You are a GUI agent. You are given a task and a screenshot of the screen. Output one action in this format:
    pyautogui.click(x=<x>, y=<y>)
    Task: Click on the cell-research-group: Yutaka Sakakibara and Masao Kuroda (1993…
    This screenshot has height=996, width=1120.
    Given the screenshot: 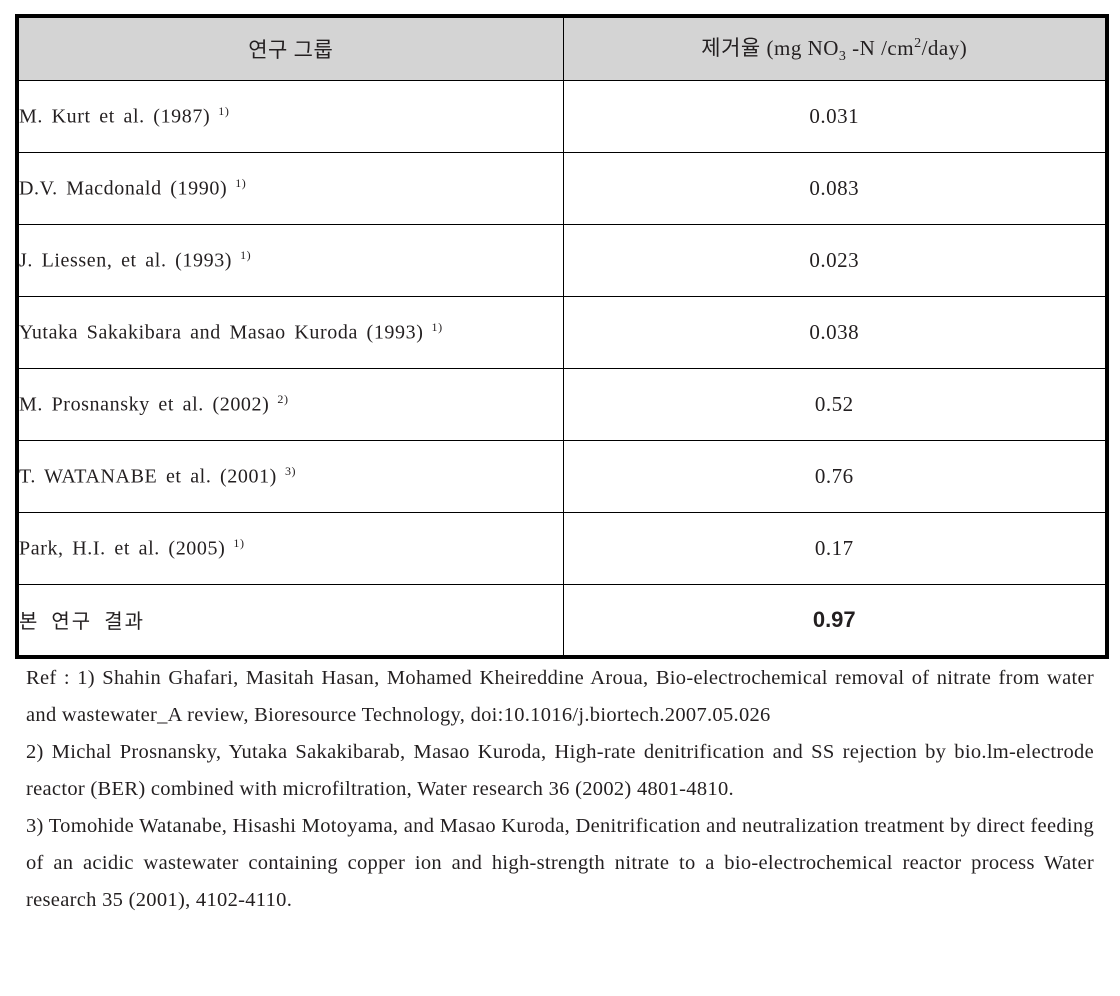 What is the action you would take?
    pyautogui.click(x=290, y=332)
    